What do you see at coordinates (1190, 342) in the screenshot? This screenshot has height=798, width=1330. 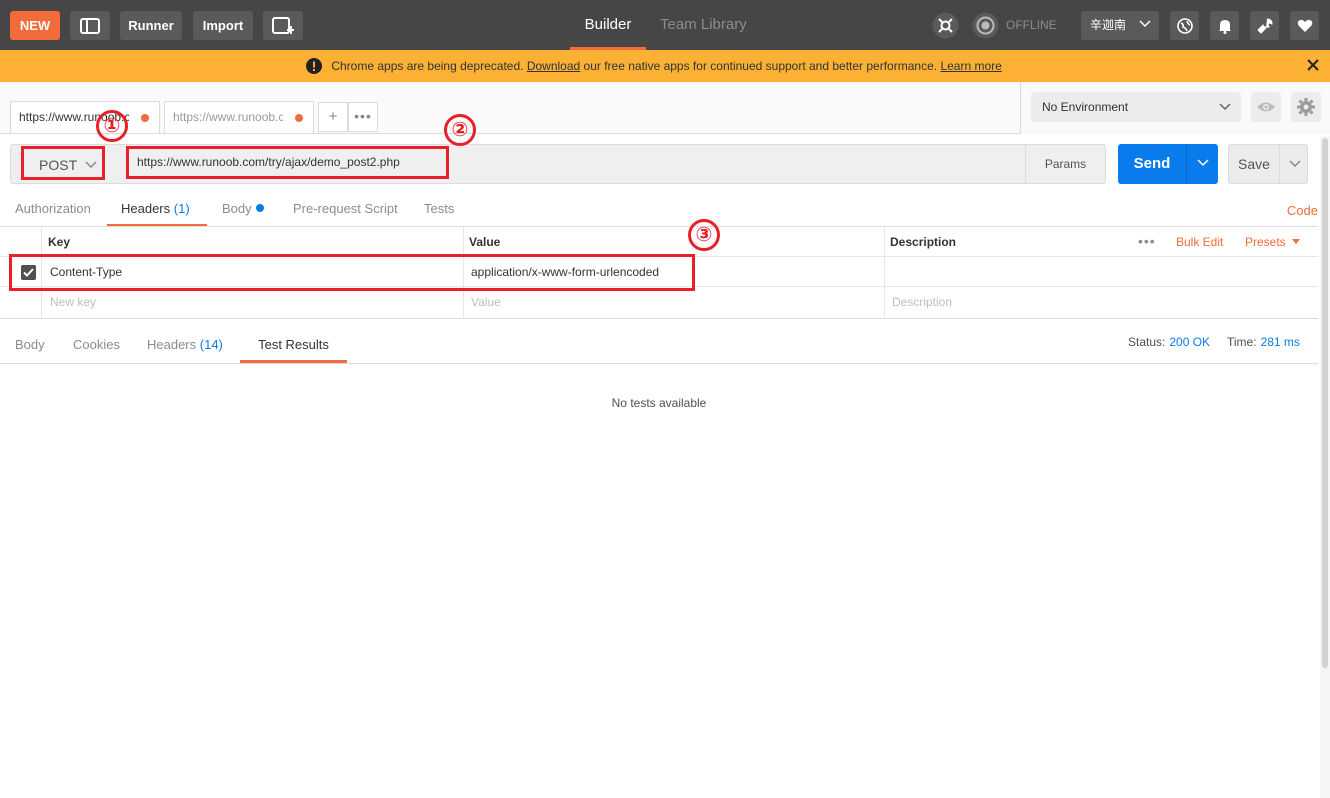 I see `status-value: 200 OK` at bounding box center [1190, 342].